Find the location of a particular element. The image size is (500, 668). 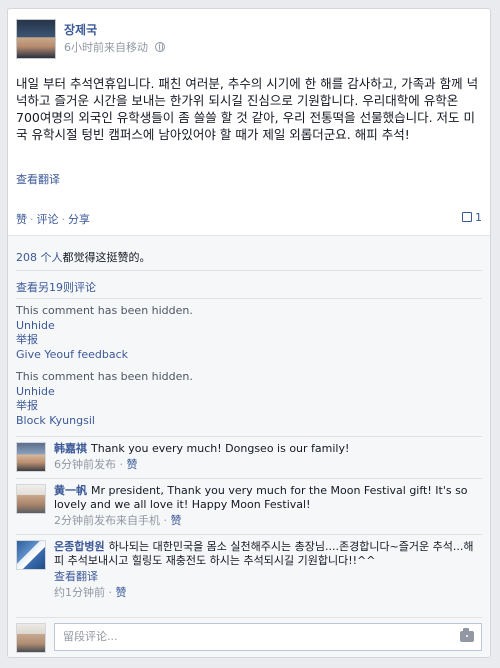

comment-meta: 约1分钟前 · 赞 is located at coordinates (90, 592).